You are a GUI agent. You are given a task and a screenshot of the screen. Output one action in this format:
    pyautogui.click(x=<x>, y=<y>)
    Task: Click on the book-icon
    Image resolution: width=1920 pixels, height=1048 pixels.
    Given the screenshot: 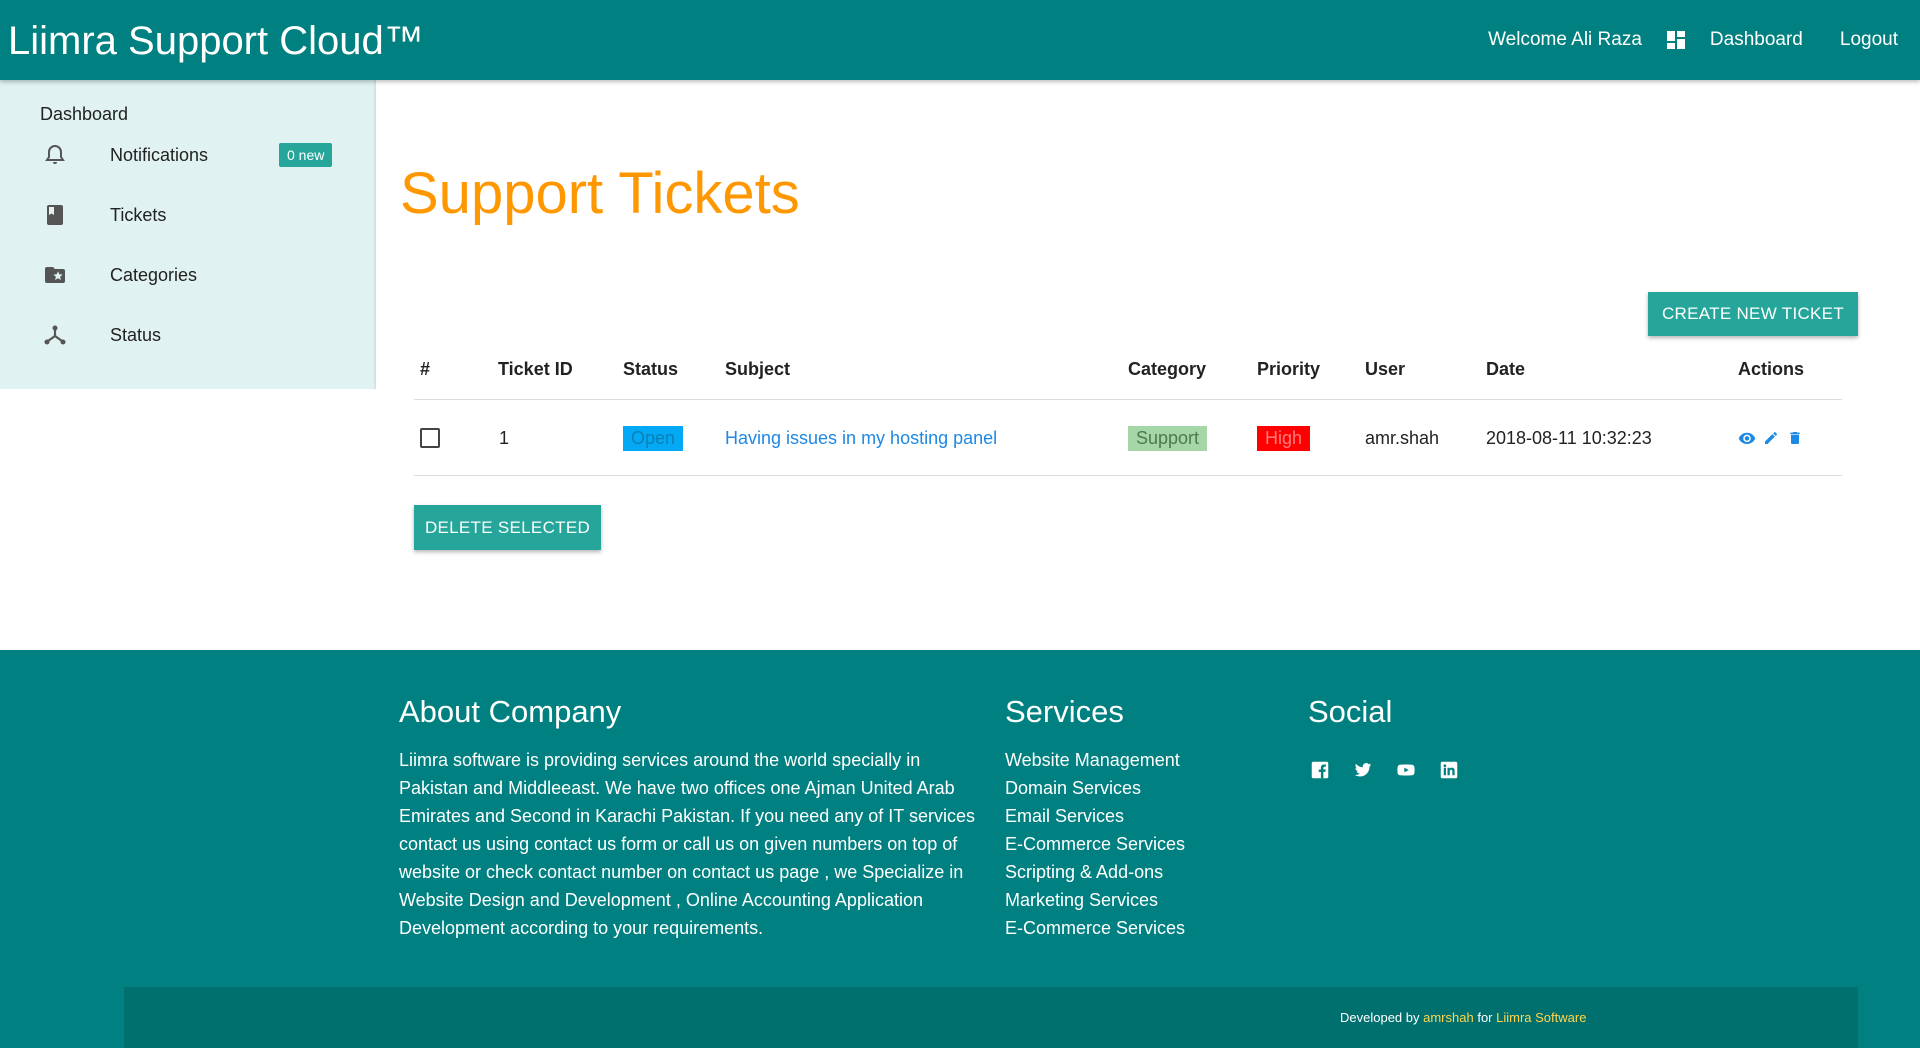 What is the action you would take?
    pyautogui.click(x=55, y=215)
    